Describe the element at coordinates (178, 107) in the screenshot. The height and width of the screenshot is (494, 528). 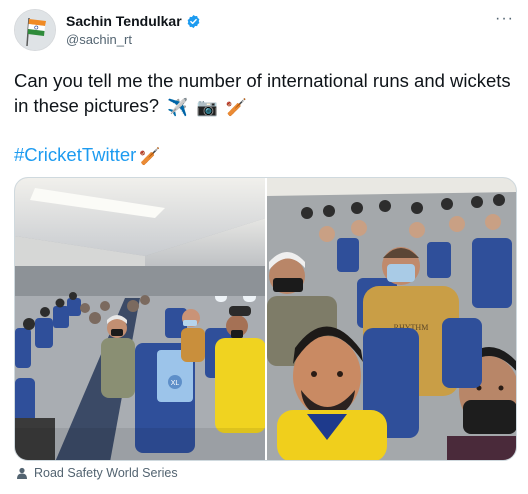
I see `airplane-emoji: ✈️` at that location.